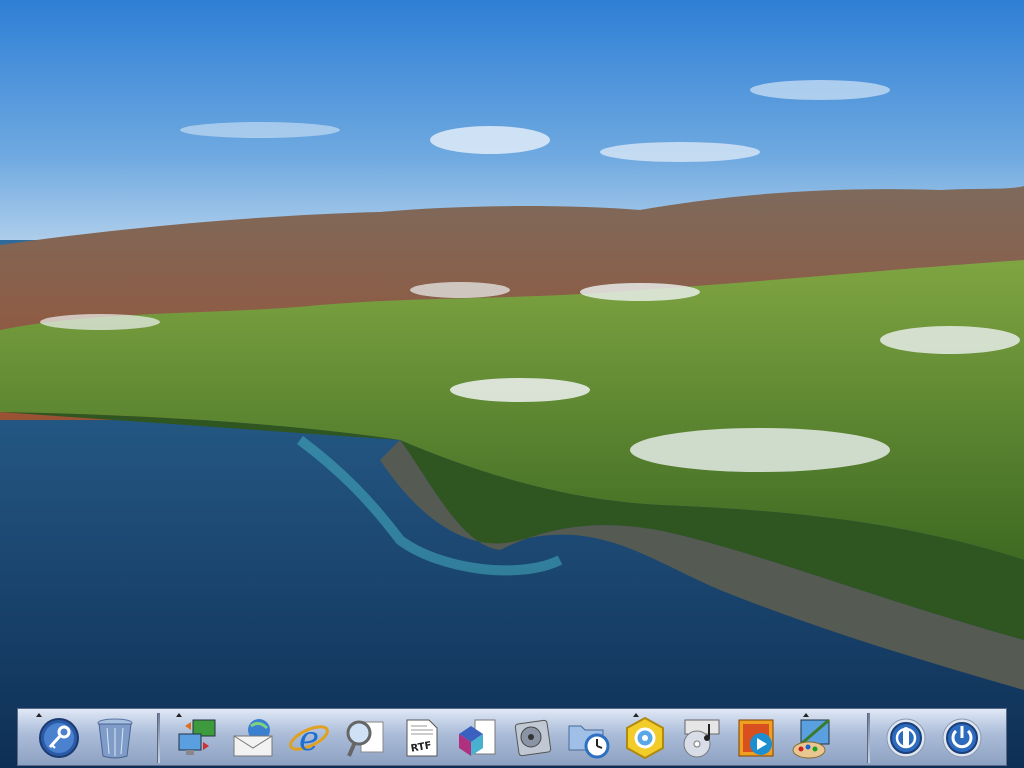 The image size is (1024, 768). I want to click on media-player-icon, so click(757, 738).